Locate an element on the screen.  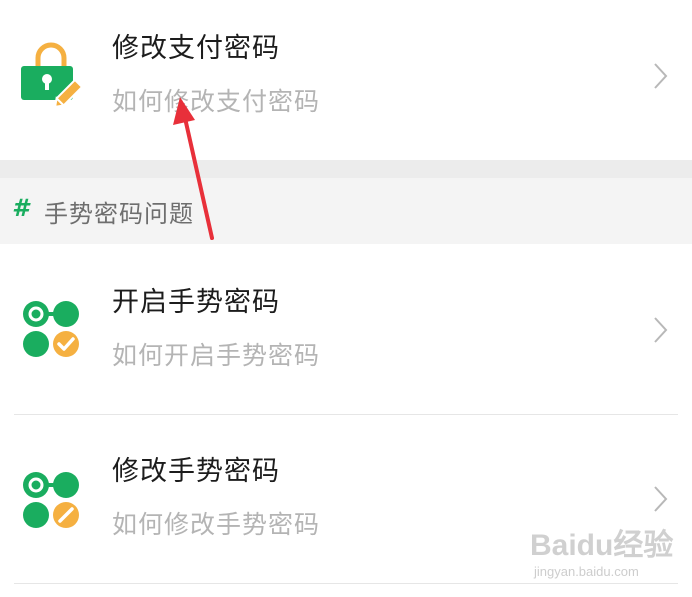
baidu-watermark: Baidu经验 jingyan.baidu.com is located at coordinates (605, 552).